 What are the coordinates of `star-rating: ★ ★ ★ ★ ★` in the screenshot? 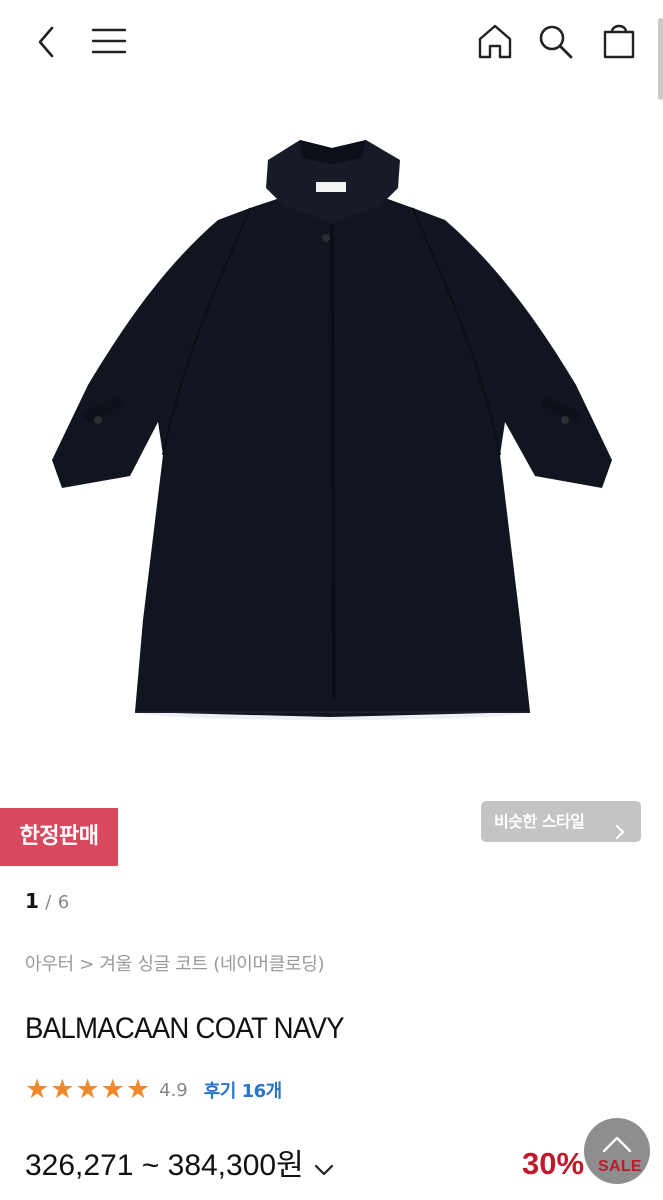 It's located at (88, 1090).